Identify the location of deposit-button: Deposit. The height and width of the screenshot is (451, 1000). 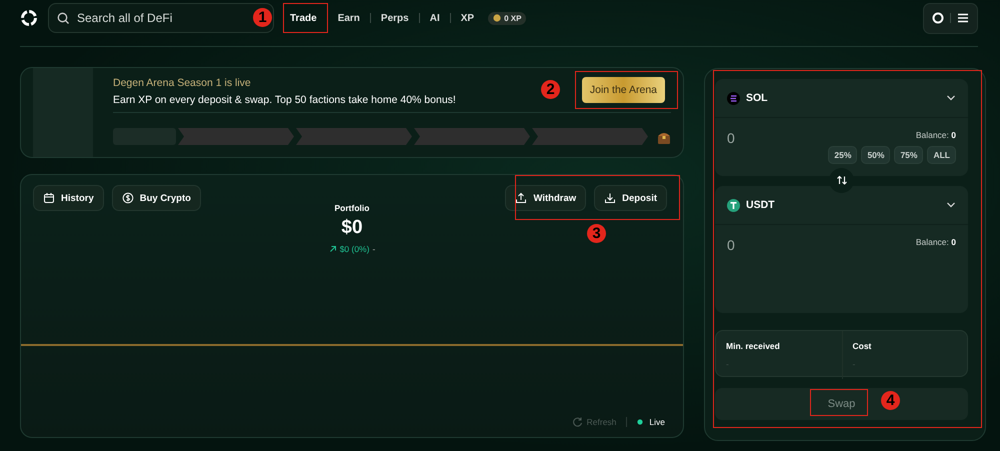
(630, 198).